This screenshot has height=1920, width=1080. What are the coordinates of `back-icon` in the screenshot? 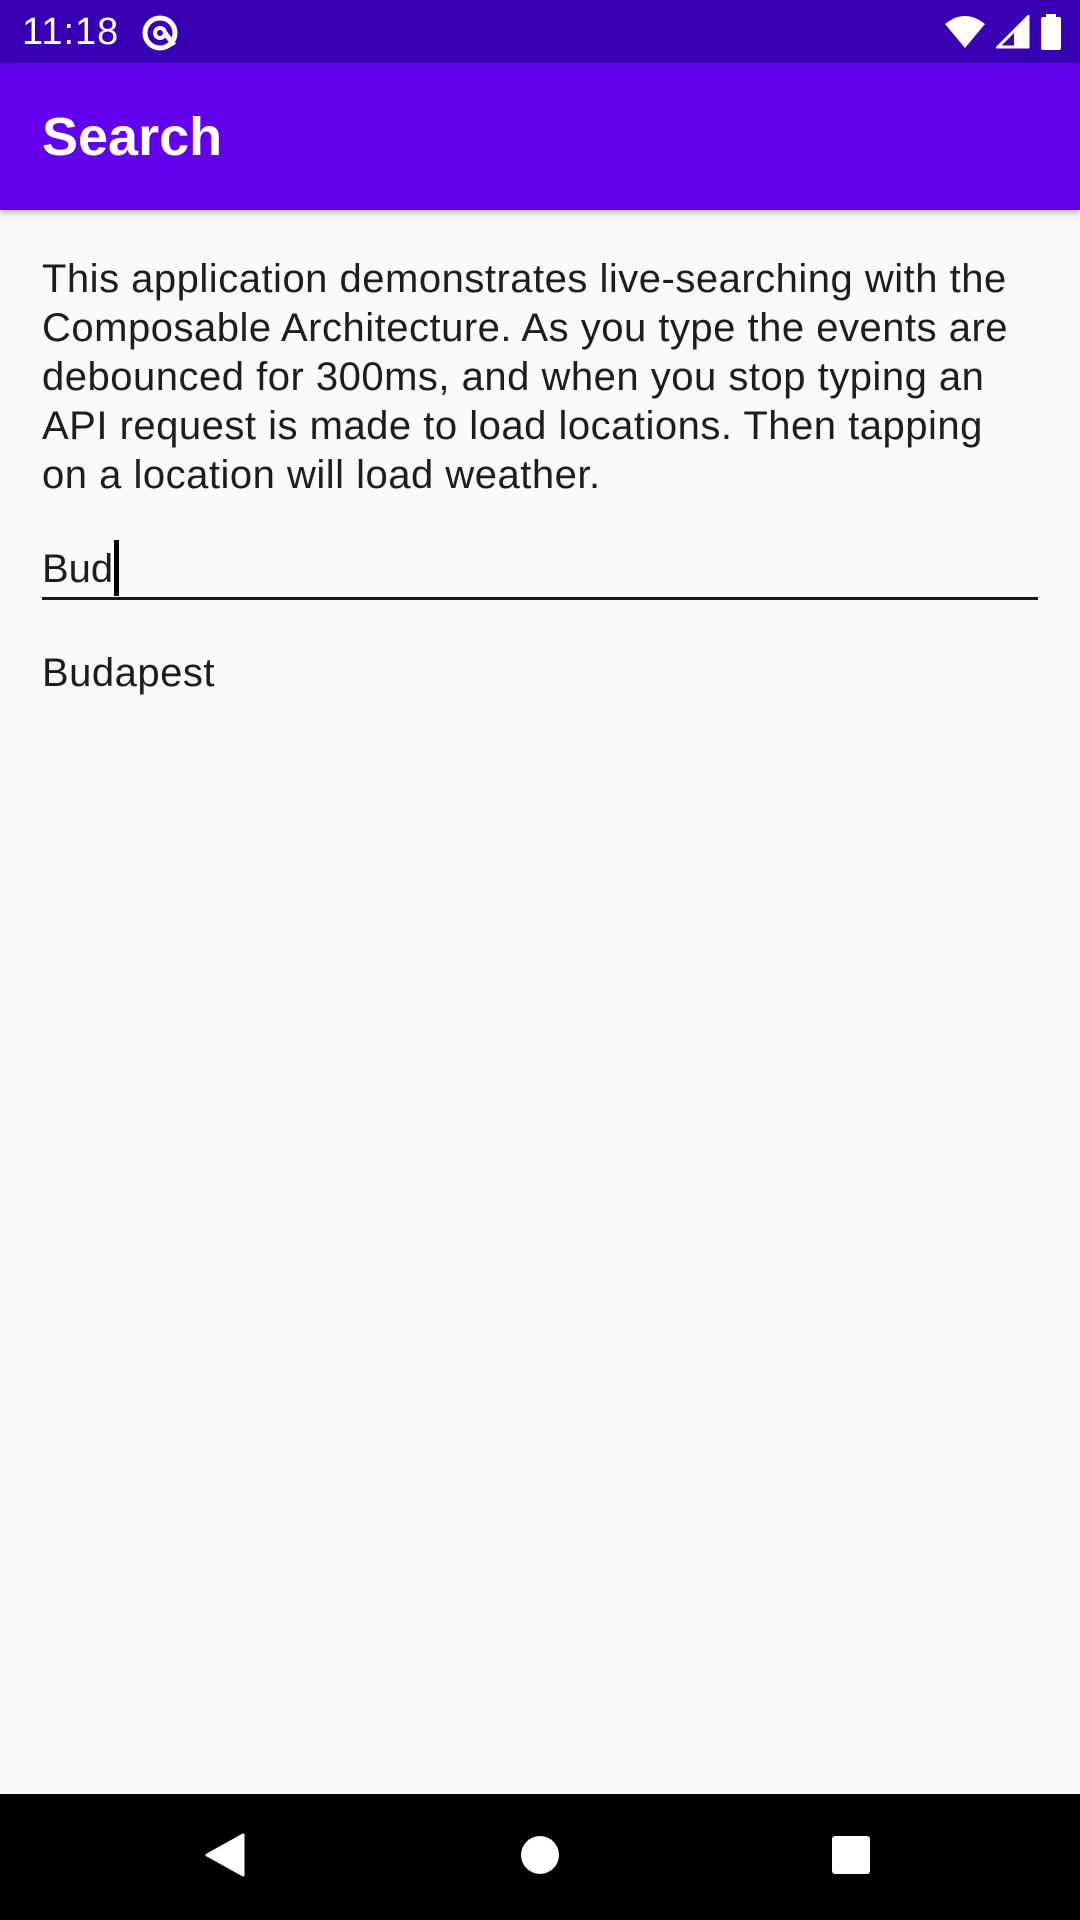 It's located at (225, 1857).